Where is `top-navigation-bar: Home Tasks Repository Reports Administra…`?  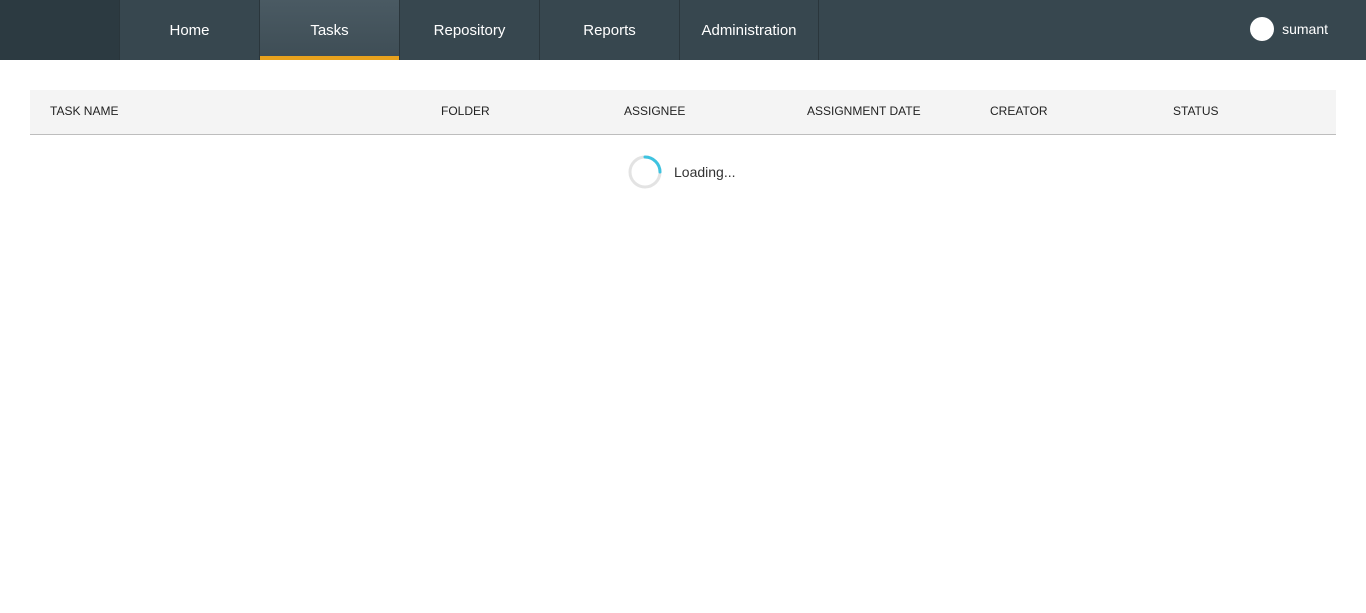 top-navigation-bar: Home Tasks Repository Reports Administra… is located at coordinates (683, 30).